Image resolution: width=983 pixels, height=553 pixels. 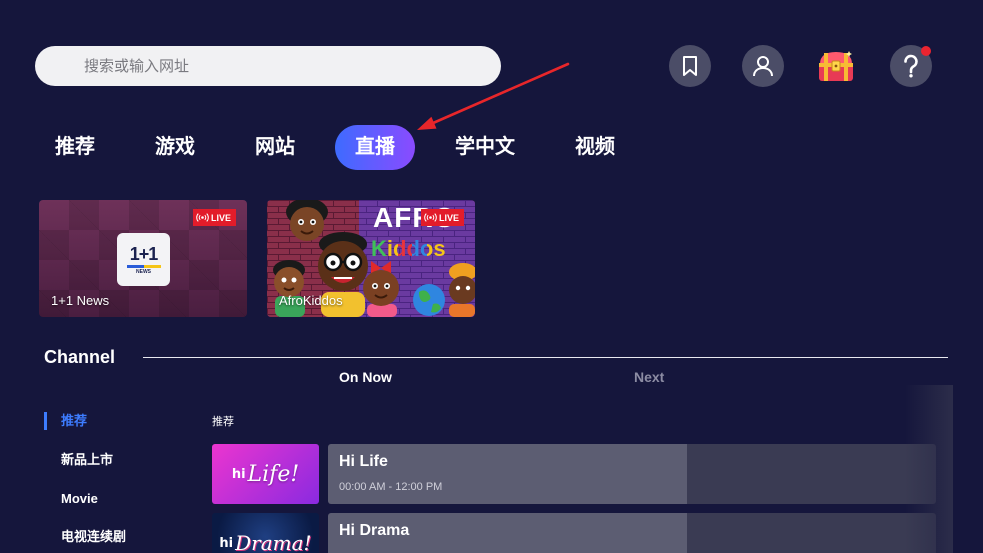 I want to click on bookmark-icon, so click(x=690, y=66).